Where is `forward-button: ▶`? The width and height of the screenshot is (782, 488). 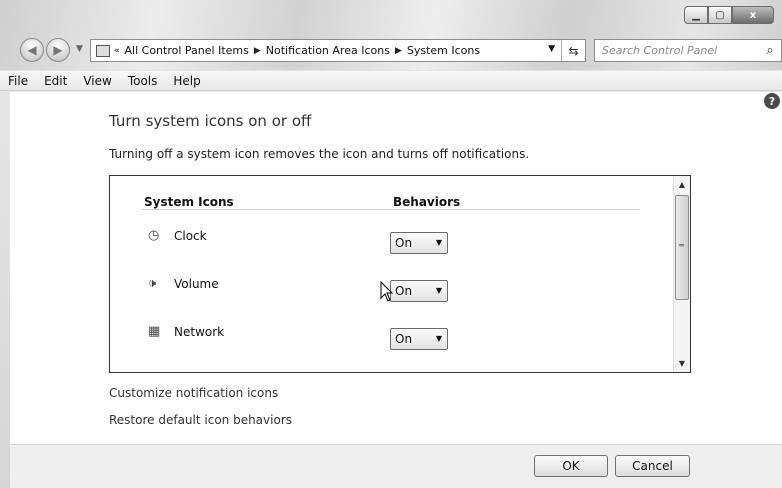
forward-button: ▶ is located at coordinates (58, 50).